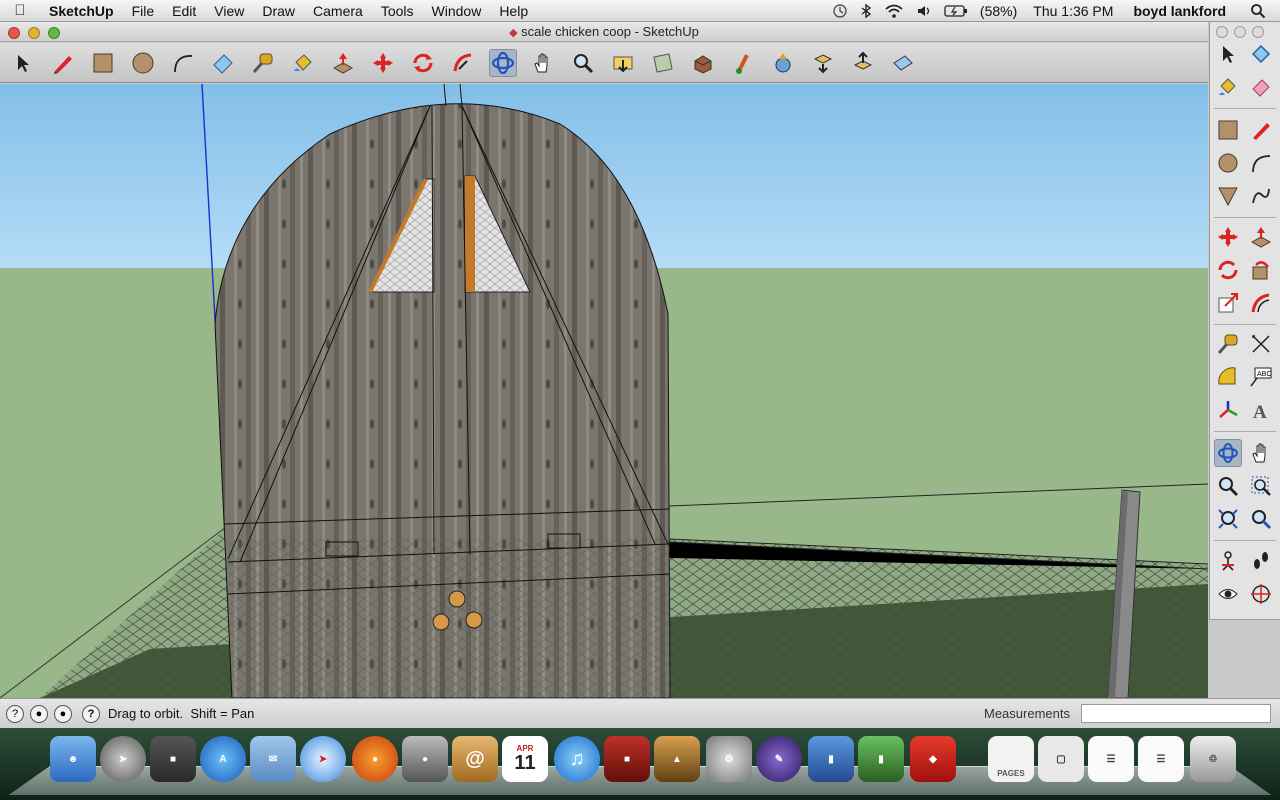 Image resolution: width=1280 pixels, height=800 pixels. What do you see at coordinates (323, 759) in the screenshot?
I see `safari-icon: ➤` at bounding box center [323, 759].